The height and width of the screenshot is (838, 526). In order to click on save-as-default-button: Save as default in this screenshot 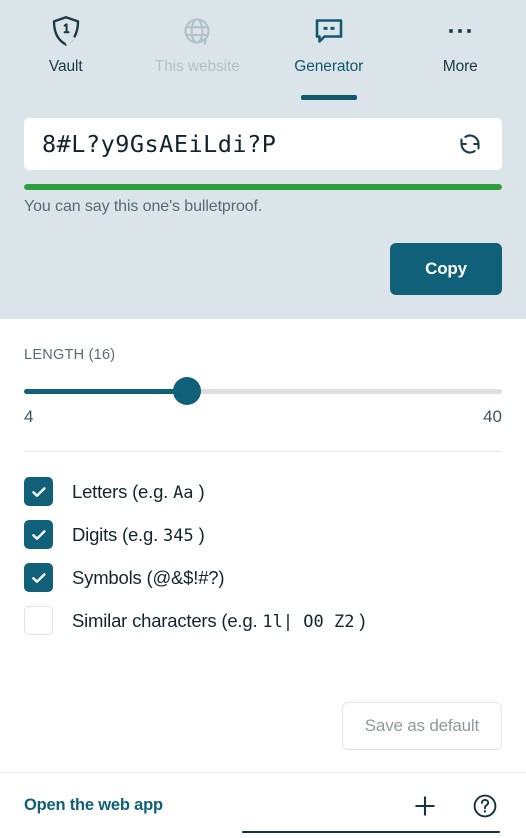, I will do `click(421, 726)`.